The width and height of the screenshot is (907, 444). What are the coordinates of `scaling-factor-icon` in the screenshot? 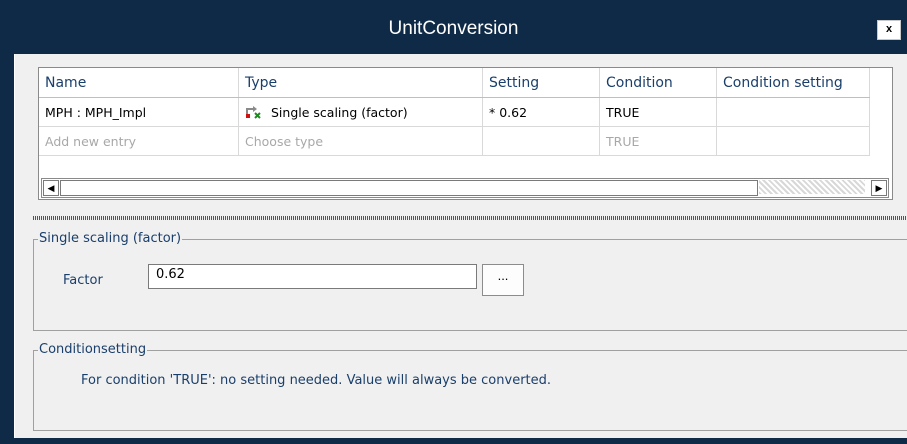 It's located at (254, 112).